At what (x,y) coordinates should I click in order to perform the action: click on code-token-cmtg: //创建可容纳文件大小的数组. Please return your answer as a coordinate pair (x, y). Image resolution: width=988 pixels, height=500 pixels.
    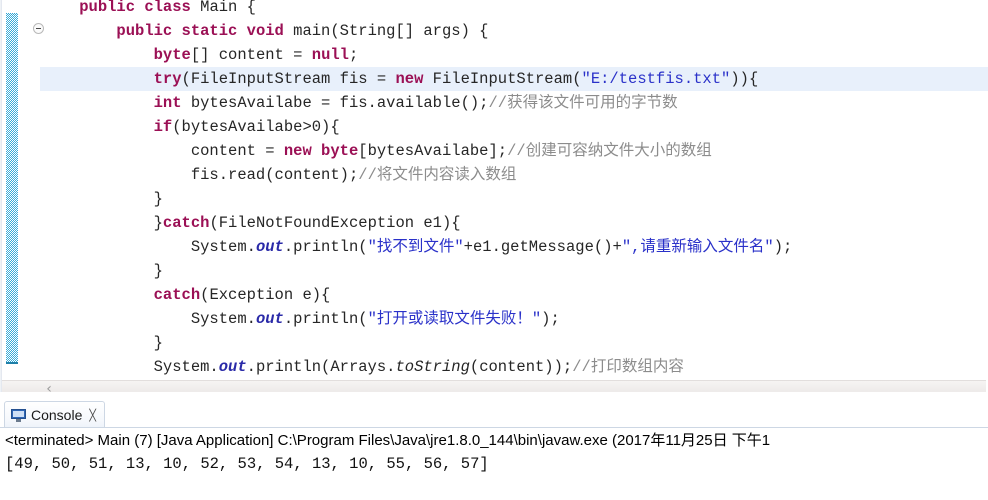
    Looking at the image, I should click on (609, 151).